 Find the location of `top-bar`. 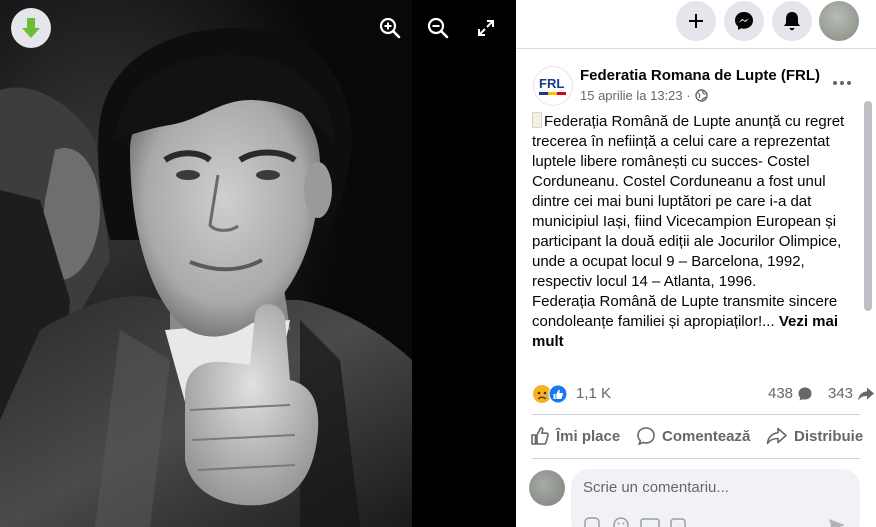

top-bar is located at coordinates (696, 24).